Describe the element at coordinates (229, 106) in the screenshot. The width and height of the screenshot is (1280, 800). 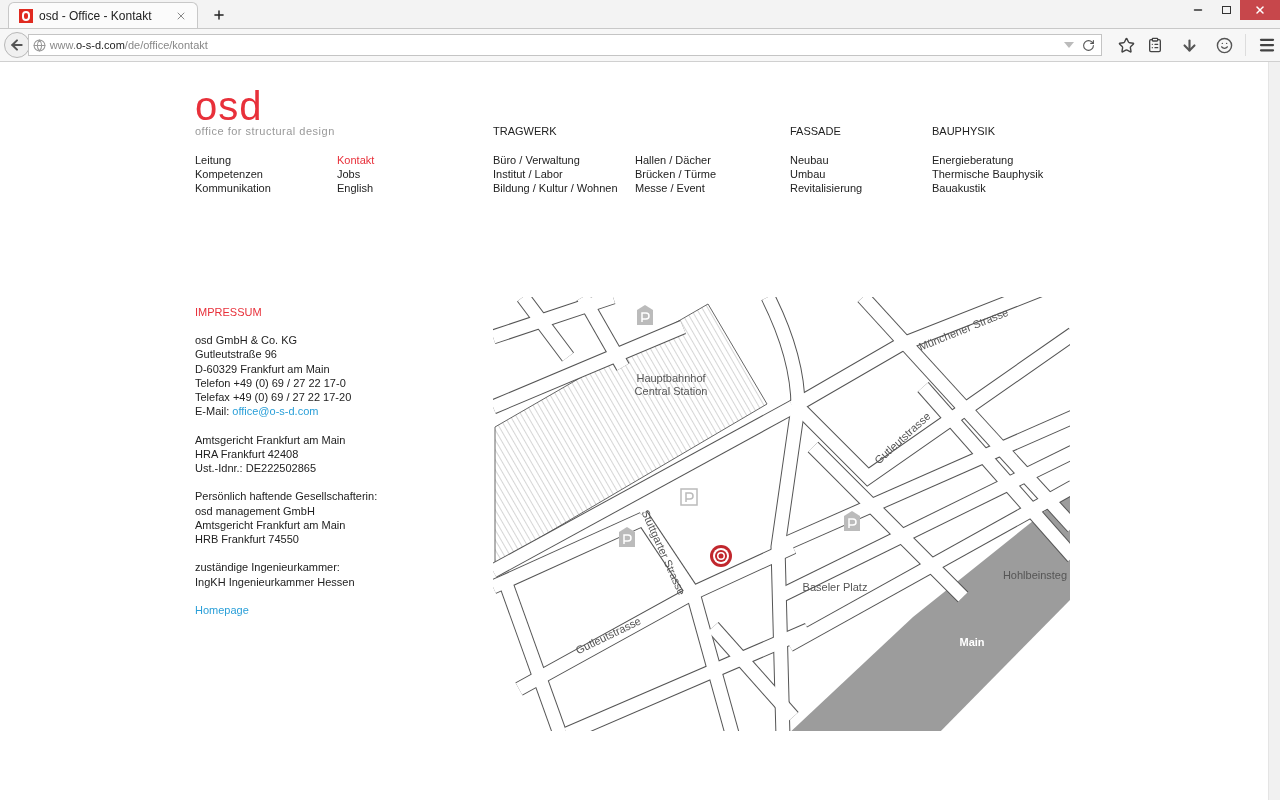
I see `logo-wordmark: osd` at that location.